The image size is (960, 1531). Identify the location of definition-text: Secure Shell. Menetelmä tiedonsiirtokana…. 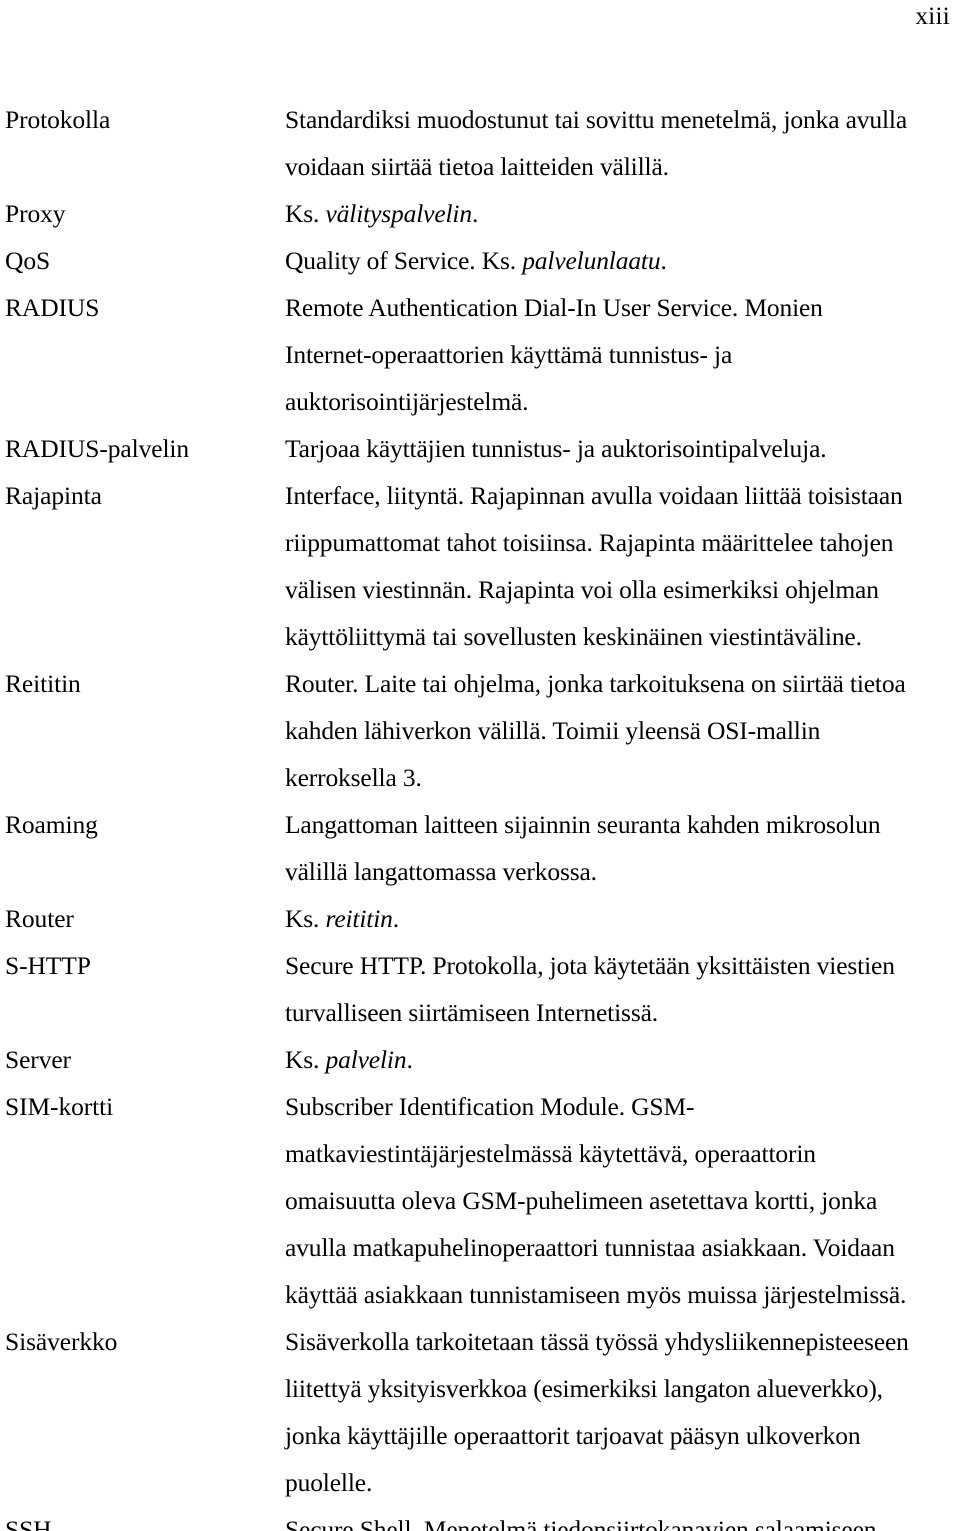
(584, 1523).